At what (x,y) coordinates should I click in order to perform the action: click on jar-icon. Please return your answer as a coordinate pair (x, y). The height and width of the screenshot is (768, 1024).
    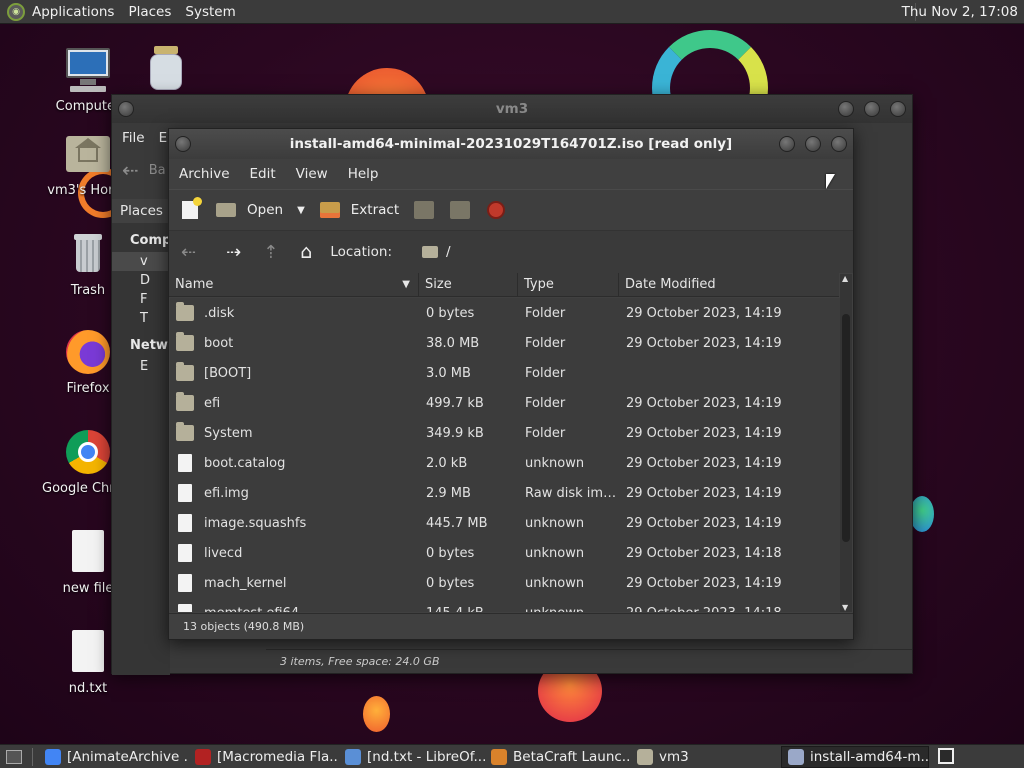
    Looking at the image, I should click on (166, 70).